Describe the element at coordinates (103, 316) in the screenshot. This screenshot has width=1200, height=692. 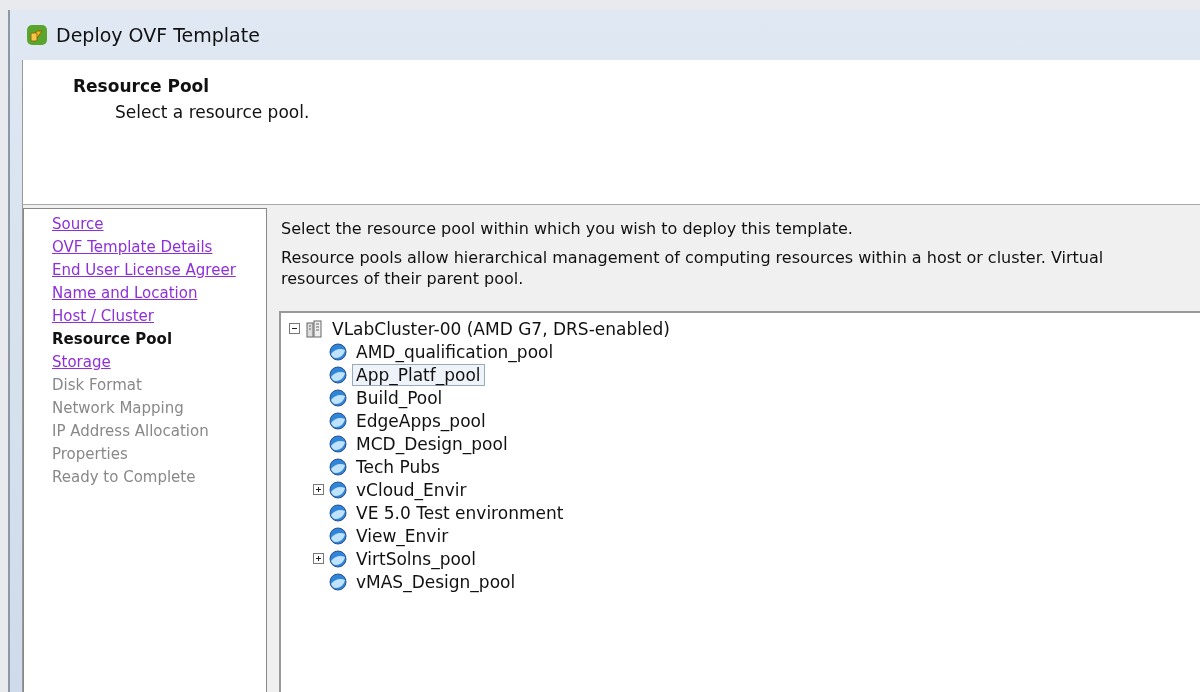
I see `step-link: Host / Cluster` at that location.